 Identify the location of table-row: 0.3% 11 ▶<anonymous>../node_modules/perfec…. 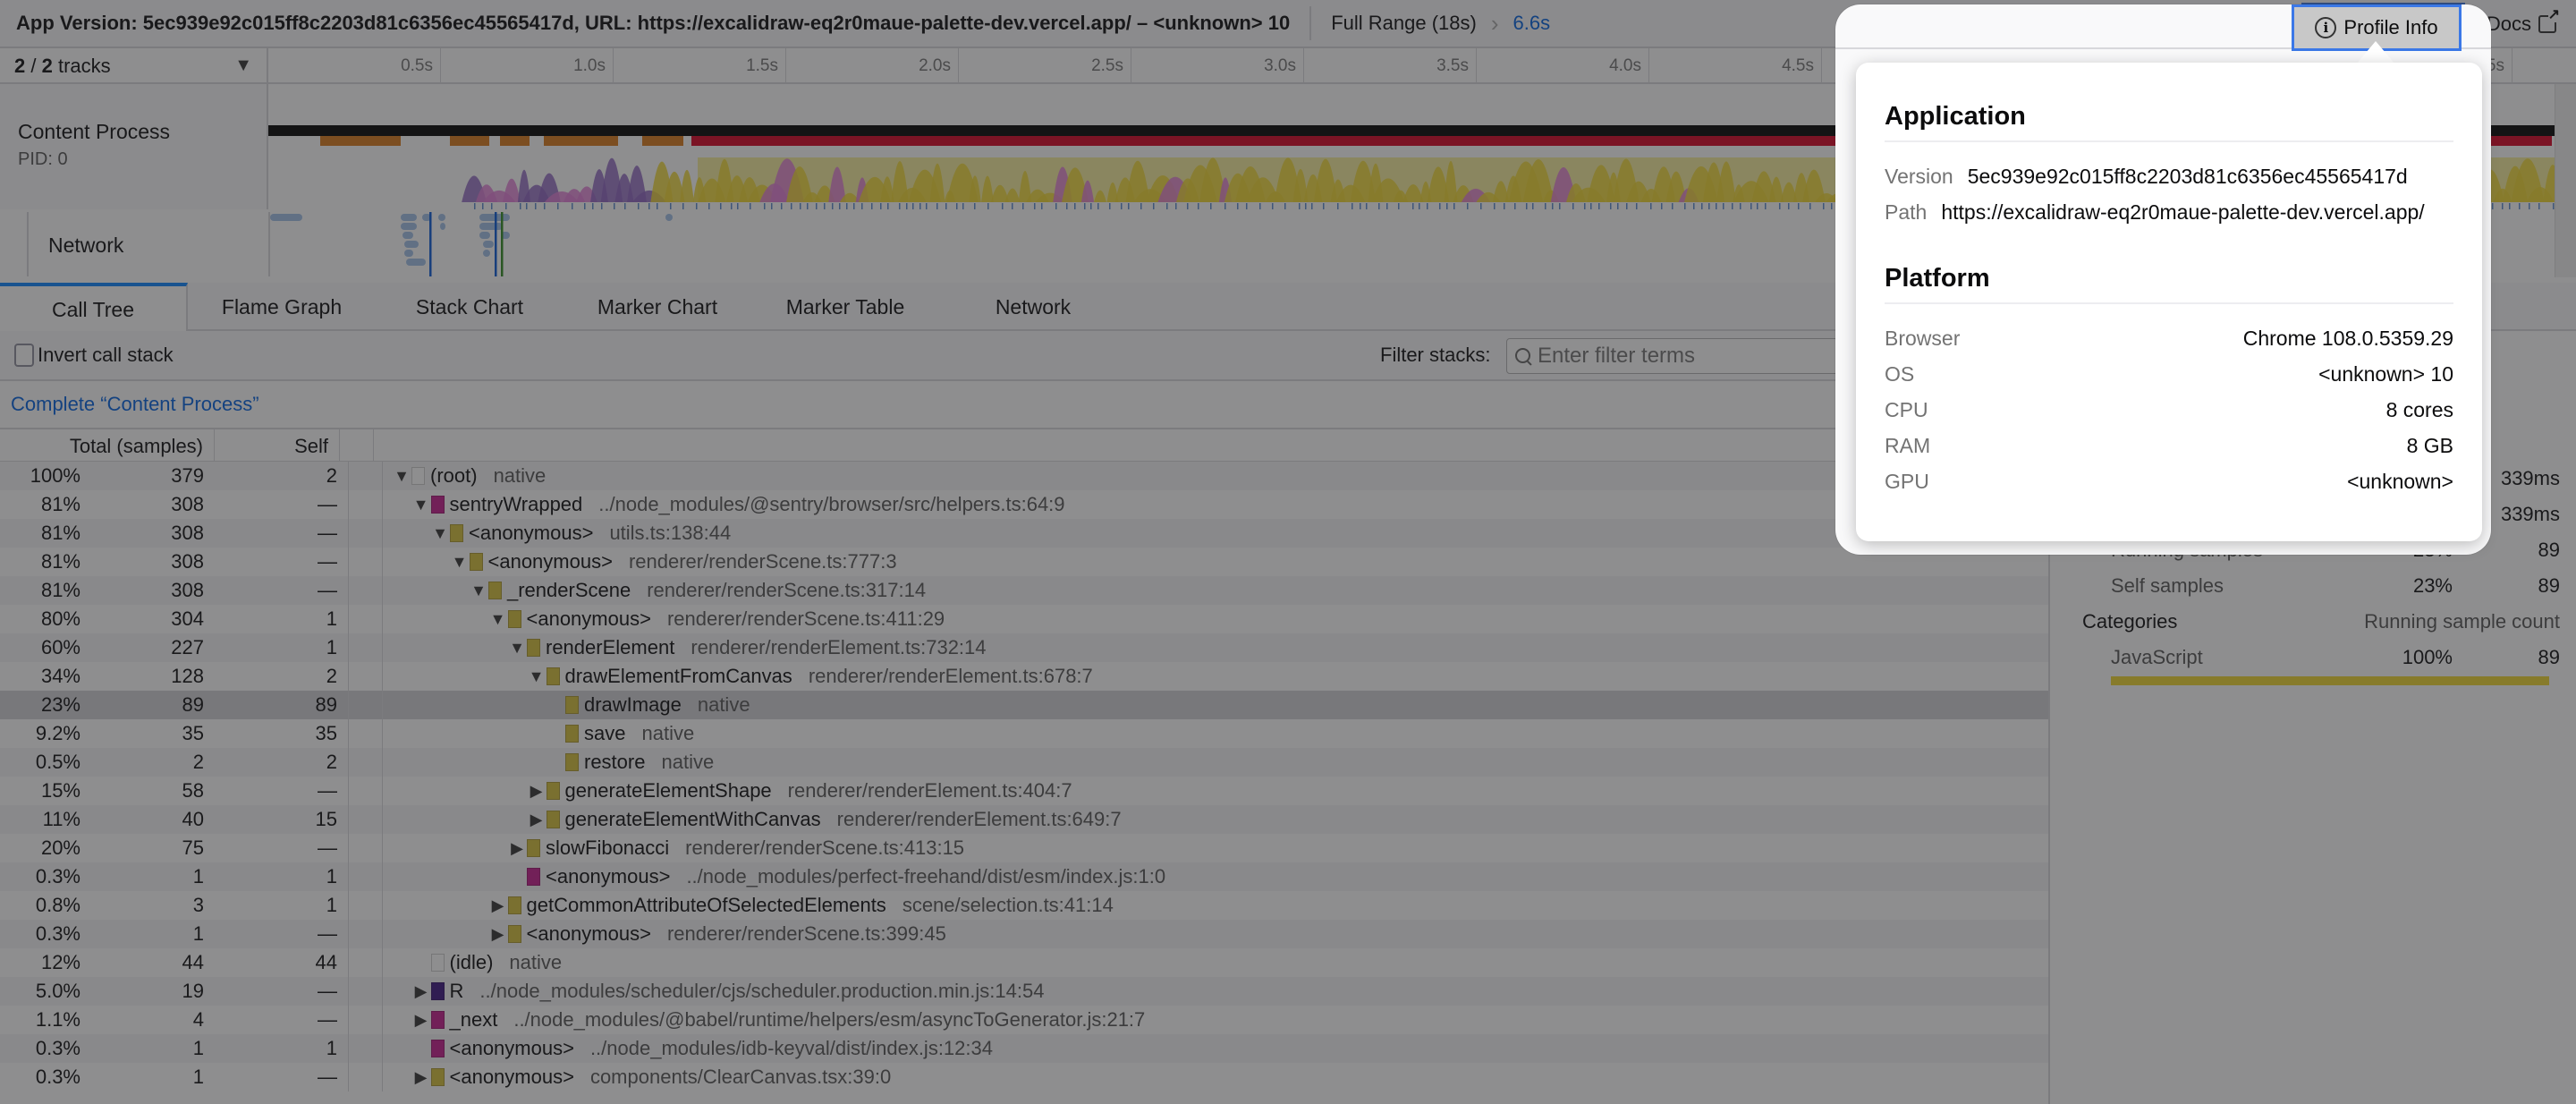
(1024, 876).